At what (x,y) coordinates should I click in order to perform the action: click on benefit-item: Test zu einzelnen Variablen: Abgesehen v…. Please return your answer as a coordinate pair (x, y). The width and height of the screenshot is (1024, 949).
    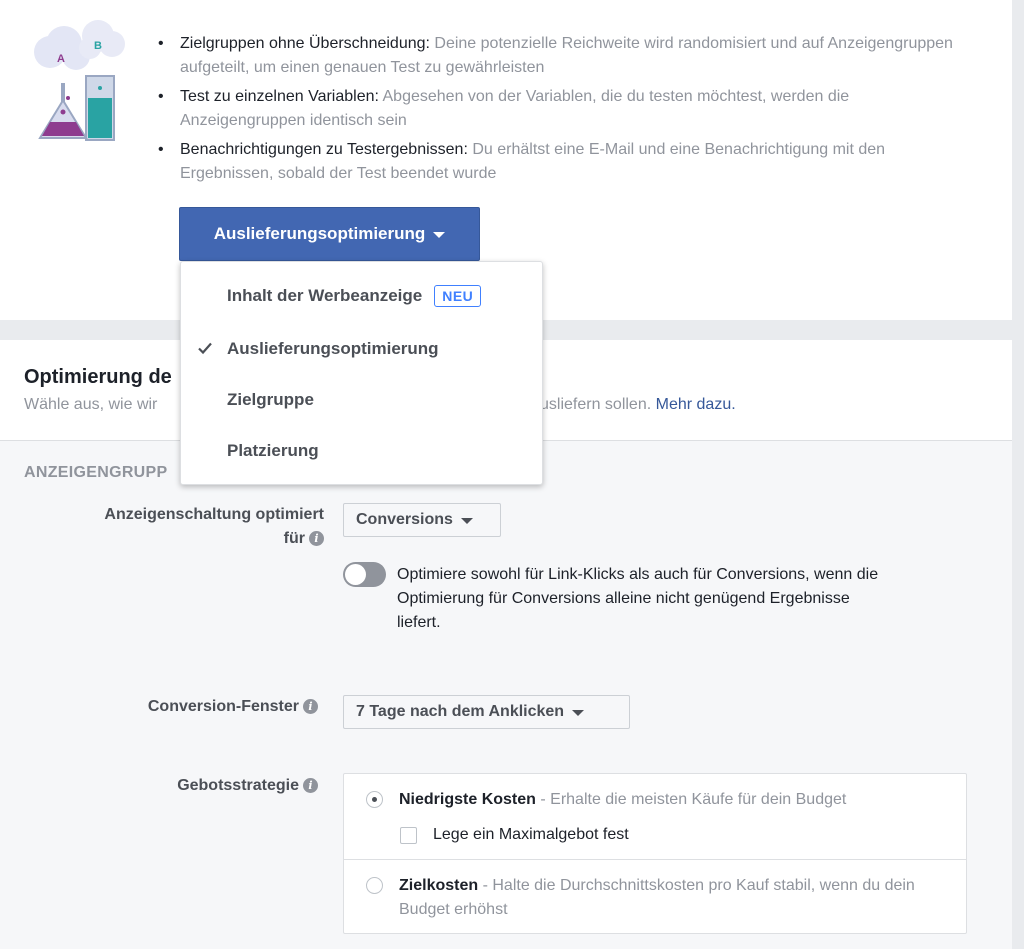
    Looking at the image, I should click on (568, 109).